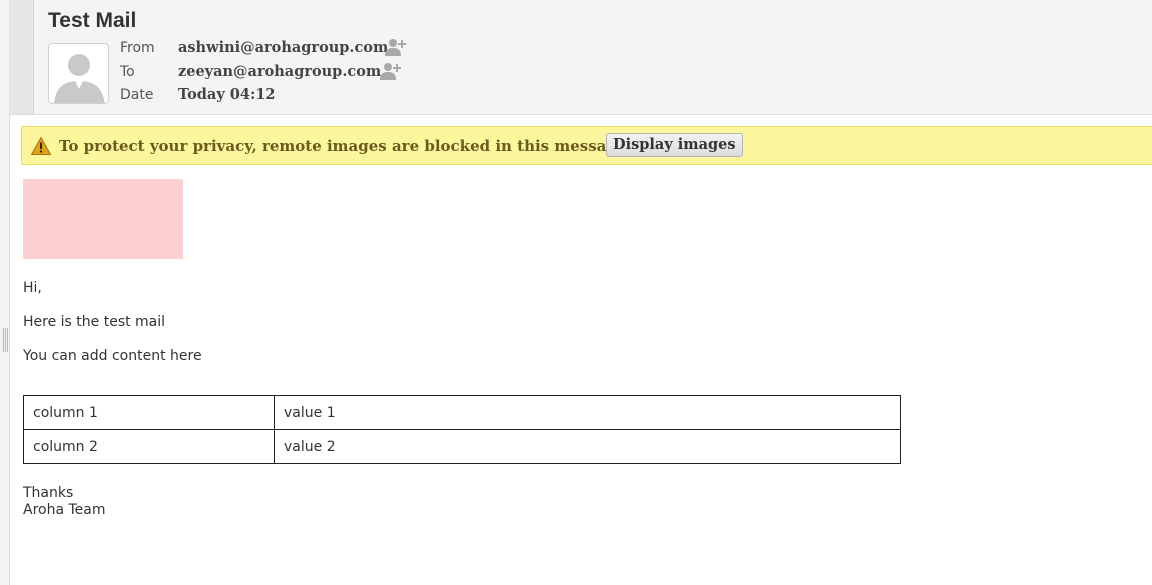  Describe the element at coordinates (41, 145) in the screenshot. I see `warning-triangle-icon` at that location.